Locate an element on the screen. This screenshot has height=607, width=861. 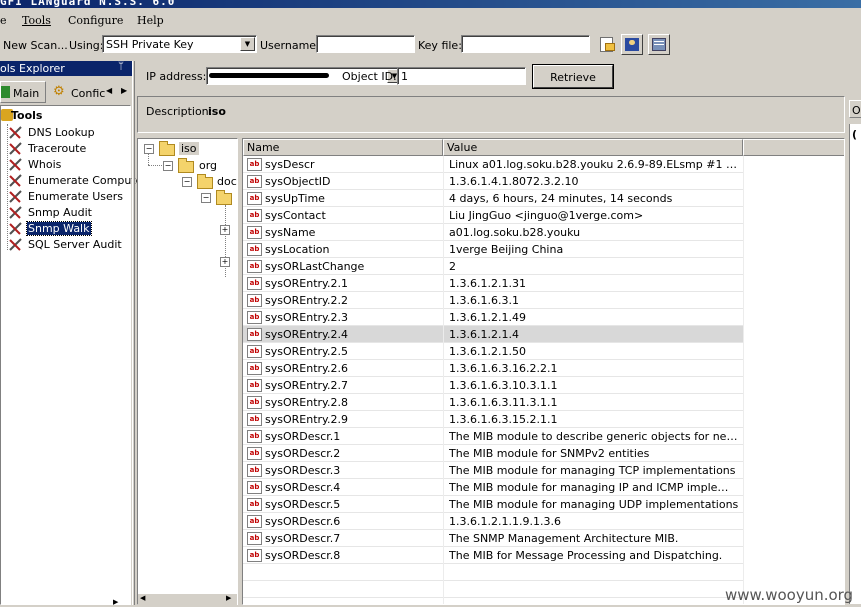
row-name: sysORDescr.2 is located at coordinates (303, 453).